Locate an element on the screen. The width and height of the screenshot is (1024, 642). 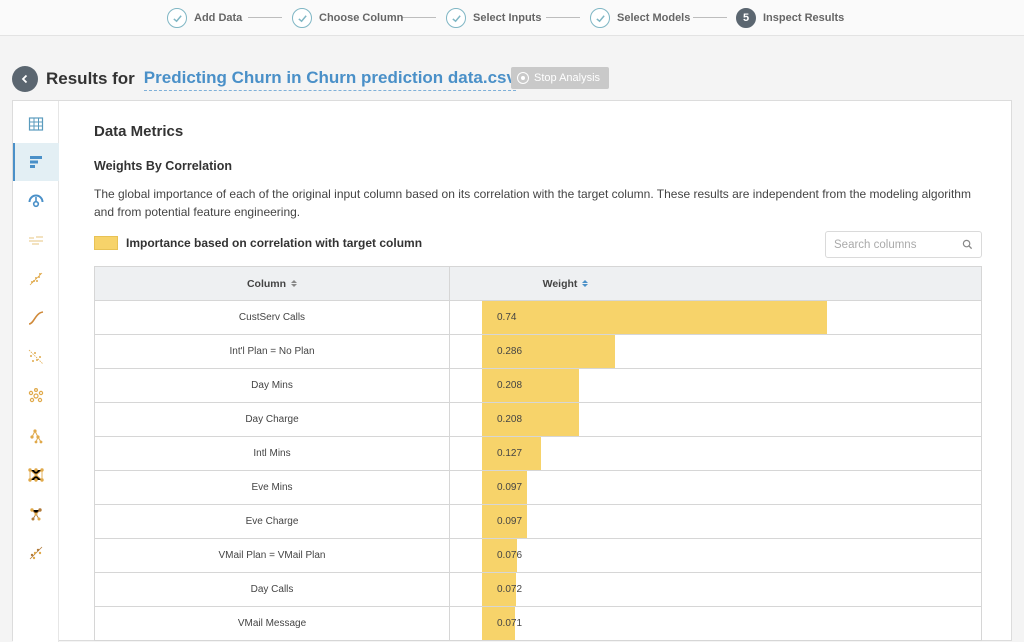
step-select-inputs: Select Inputs is located at coordinates (493, 18).